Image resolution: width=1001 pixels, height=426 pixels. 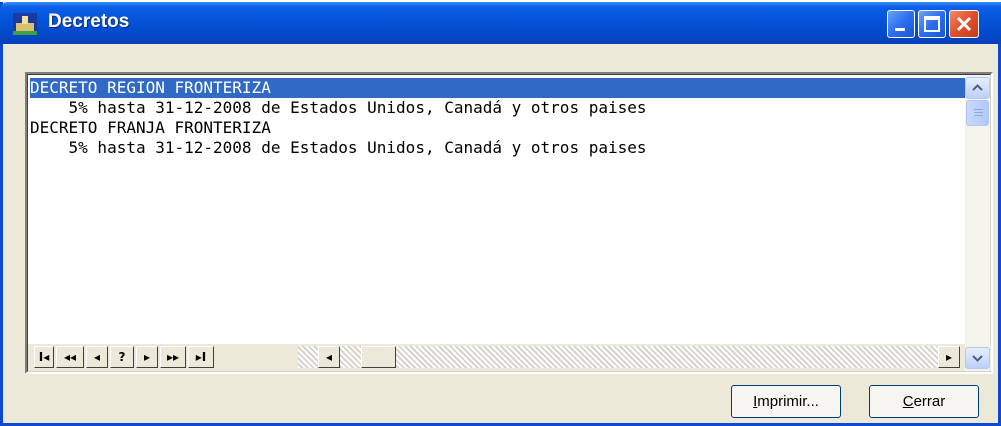 I want to click on maximize-icon, so click(x=932, y=24).